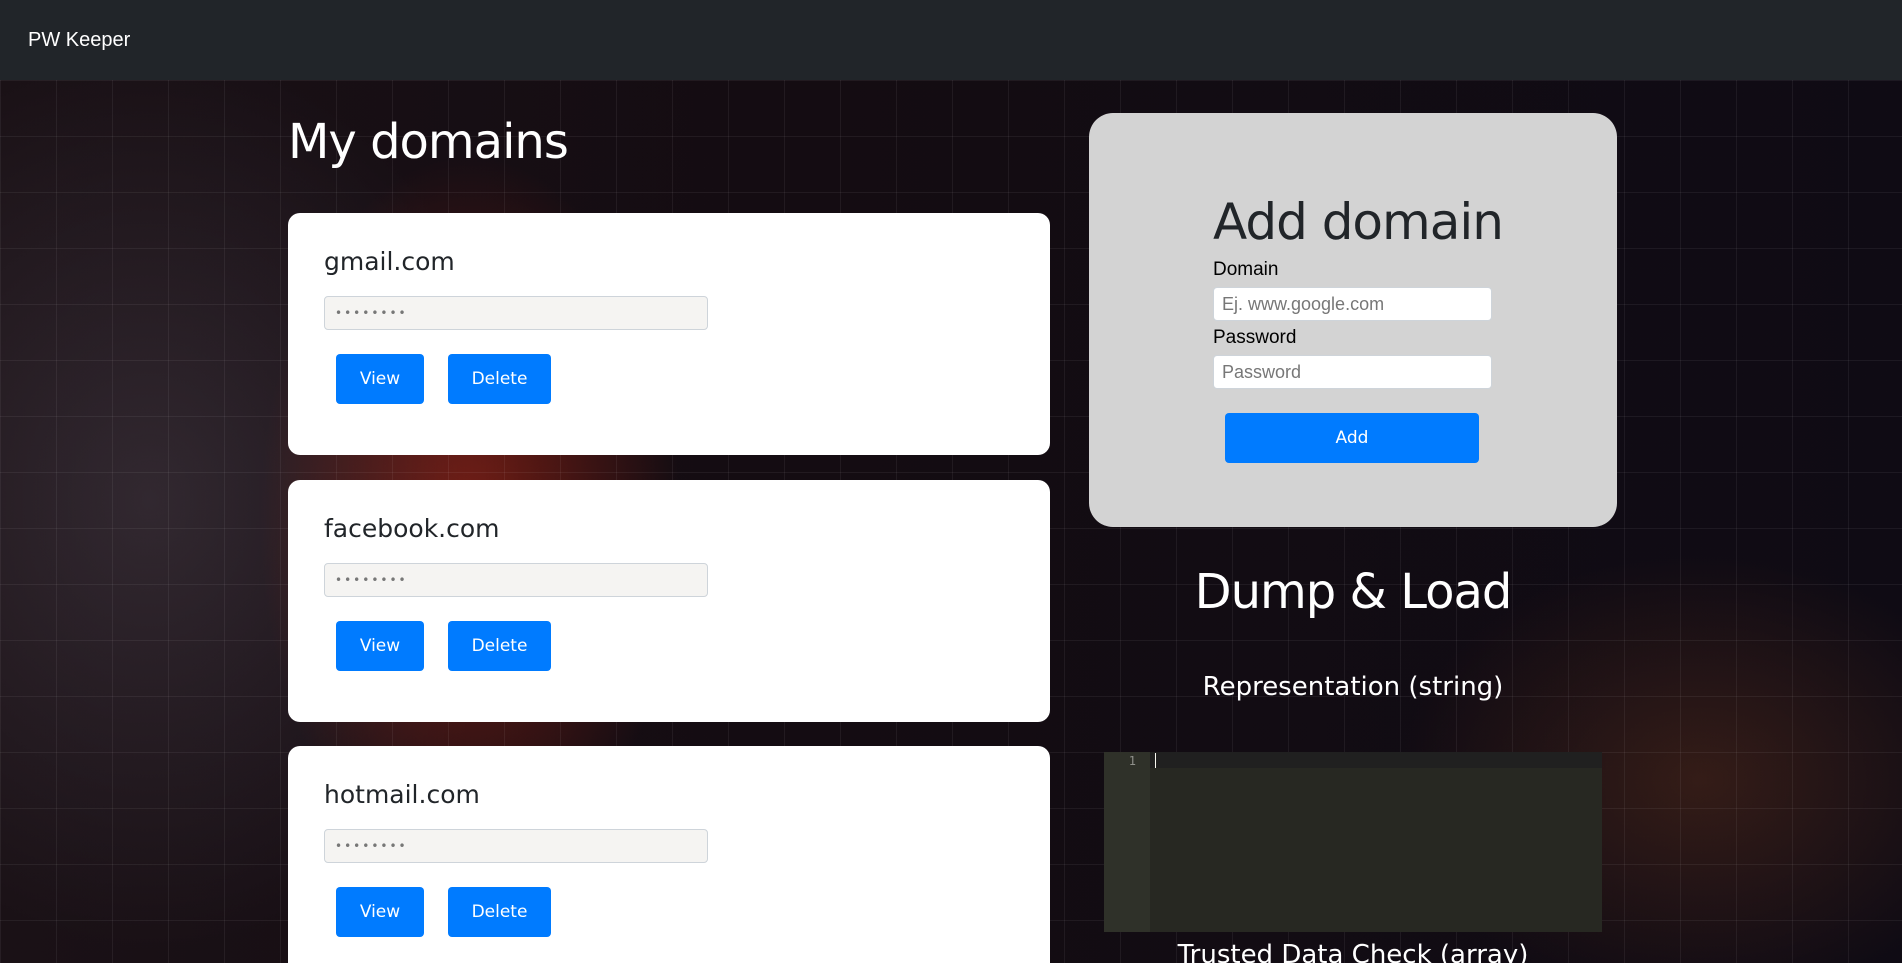 Image resolution: width=1902 pixels, height=963 pixels. Describe the element at coordinates (669, 334) in the screenshot. I see `domain-card: gmail.com •••••••• View Delete` at that location.